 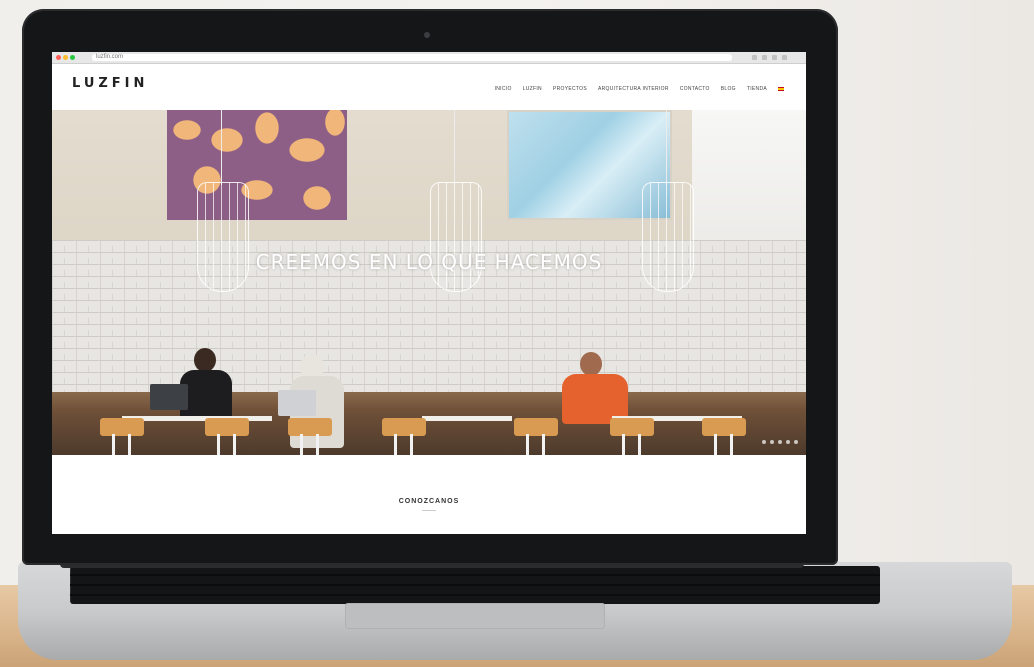 What do you see at coordinates (532, 89) in the screenshot?
I see `nav-item-luzfin: LUZFIN` at bounding box center [532, 89].